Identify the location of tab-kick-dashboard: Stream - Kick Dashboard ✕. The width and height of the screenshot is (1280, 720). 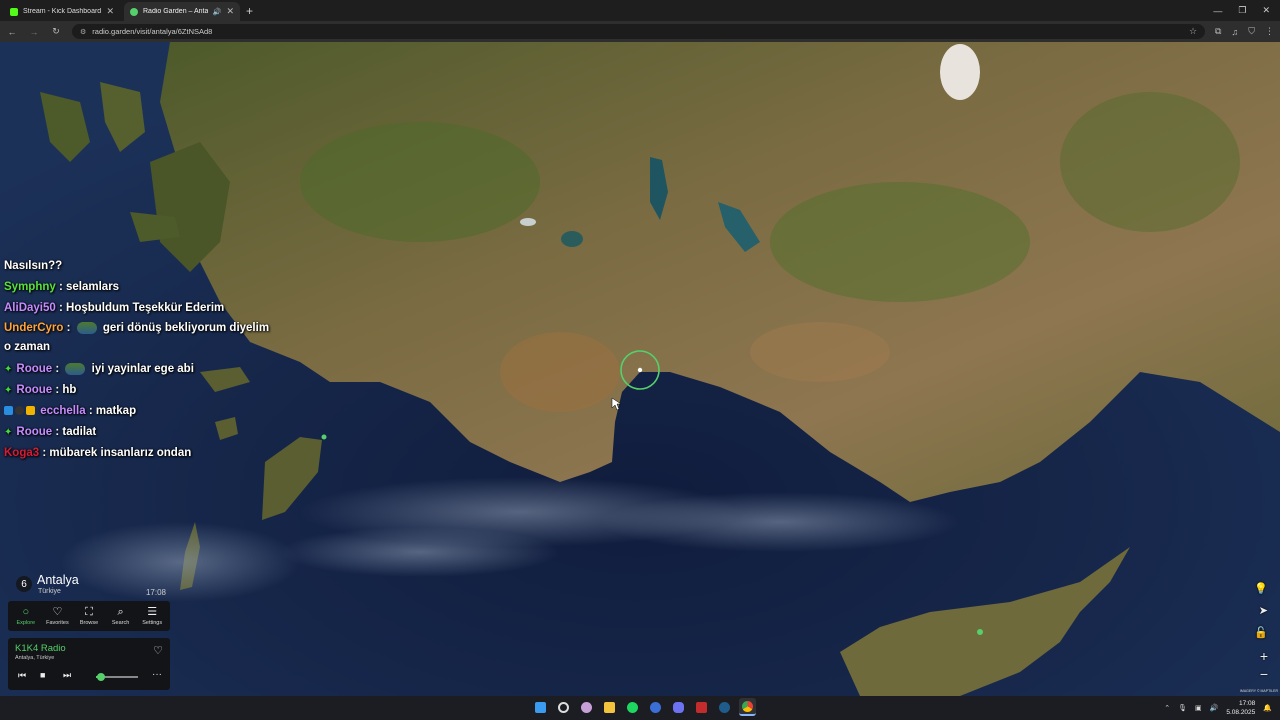
(62, 11).